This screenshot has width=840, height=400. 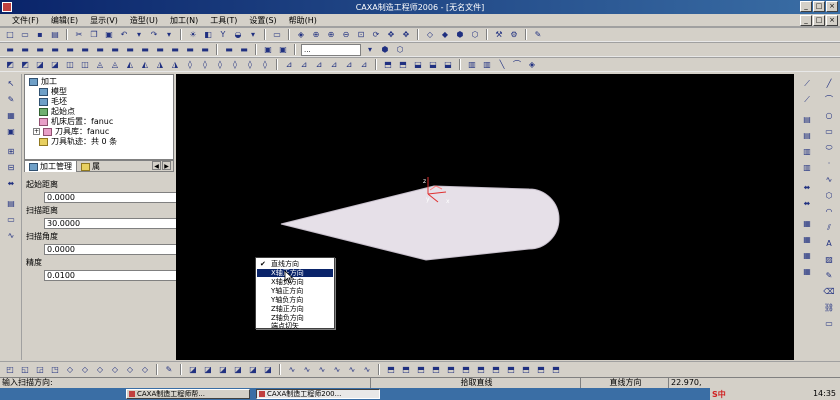 I want to click on point-tool-icon: ·, so click(x=829, y=163).